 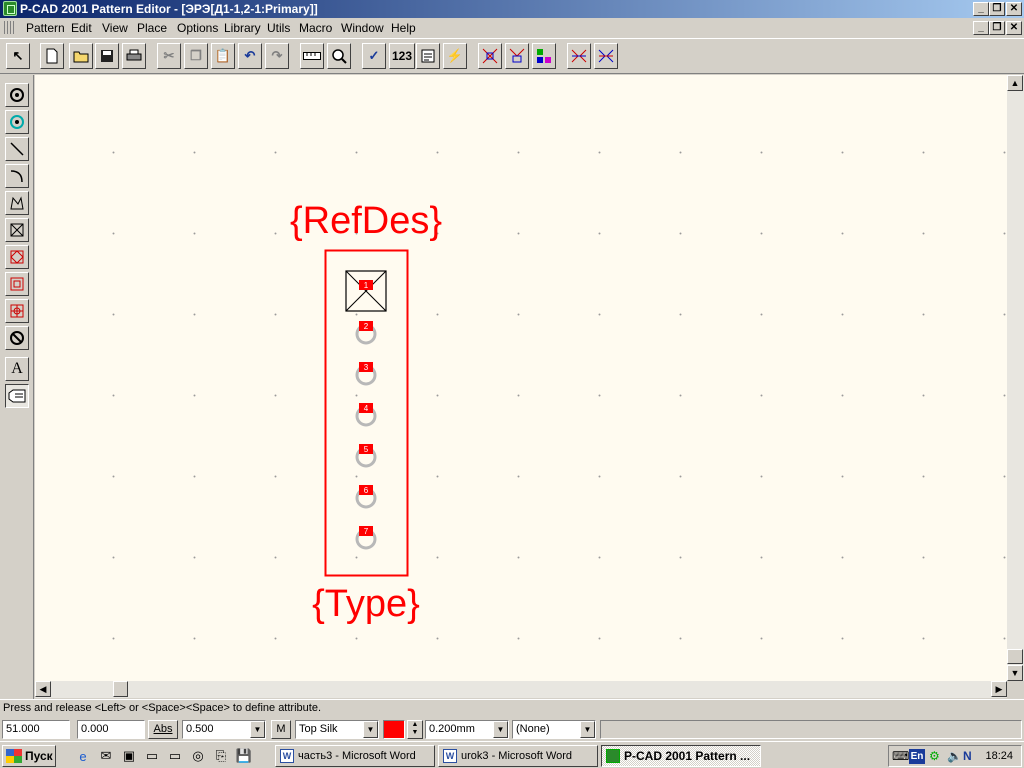 I want to click on new-file-icon, so click(x=52, y=56).